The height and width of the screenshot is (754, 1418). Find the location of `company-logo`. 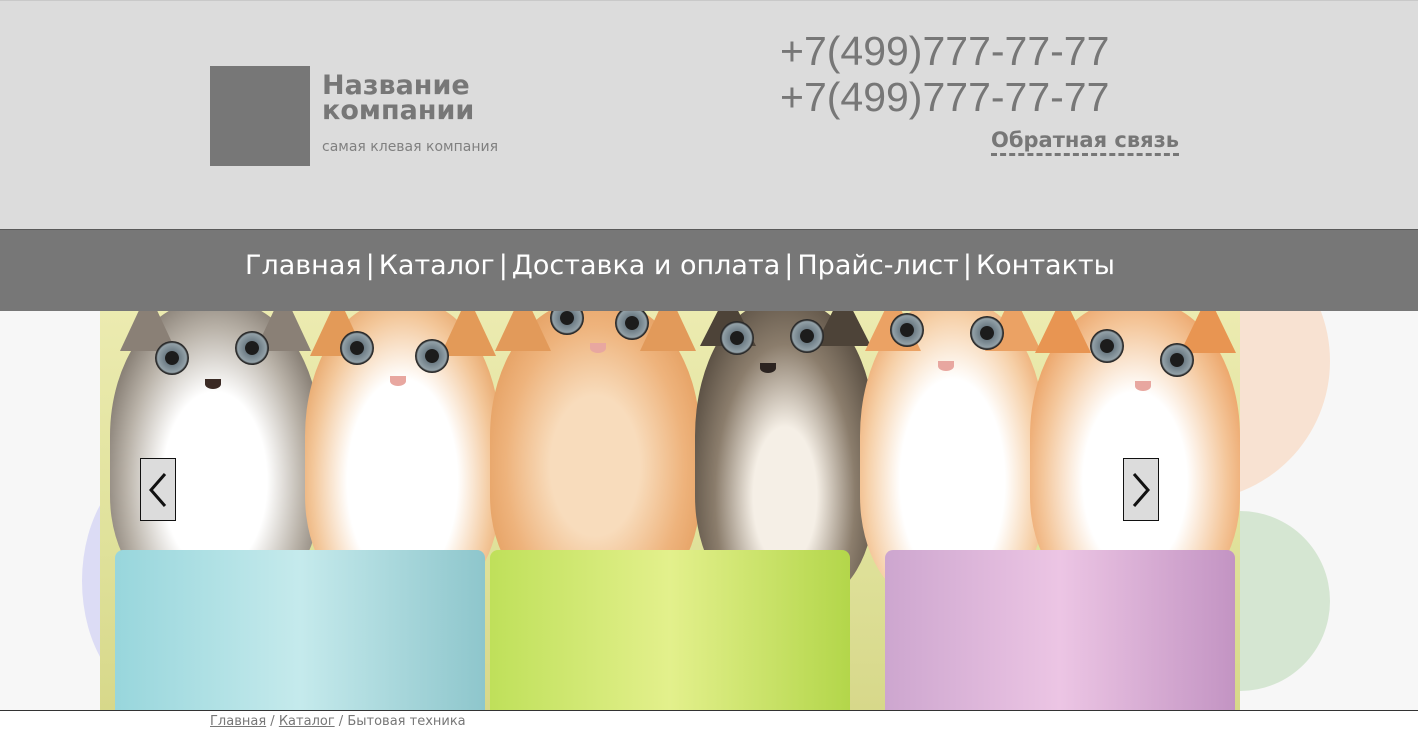

company-logo is located at coordinates (260, 116).